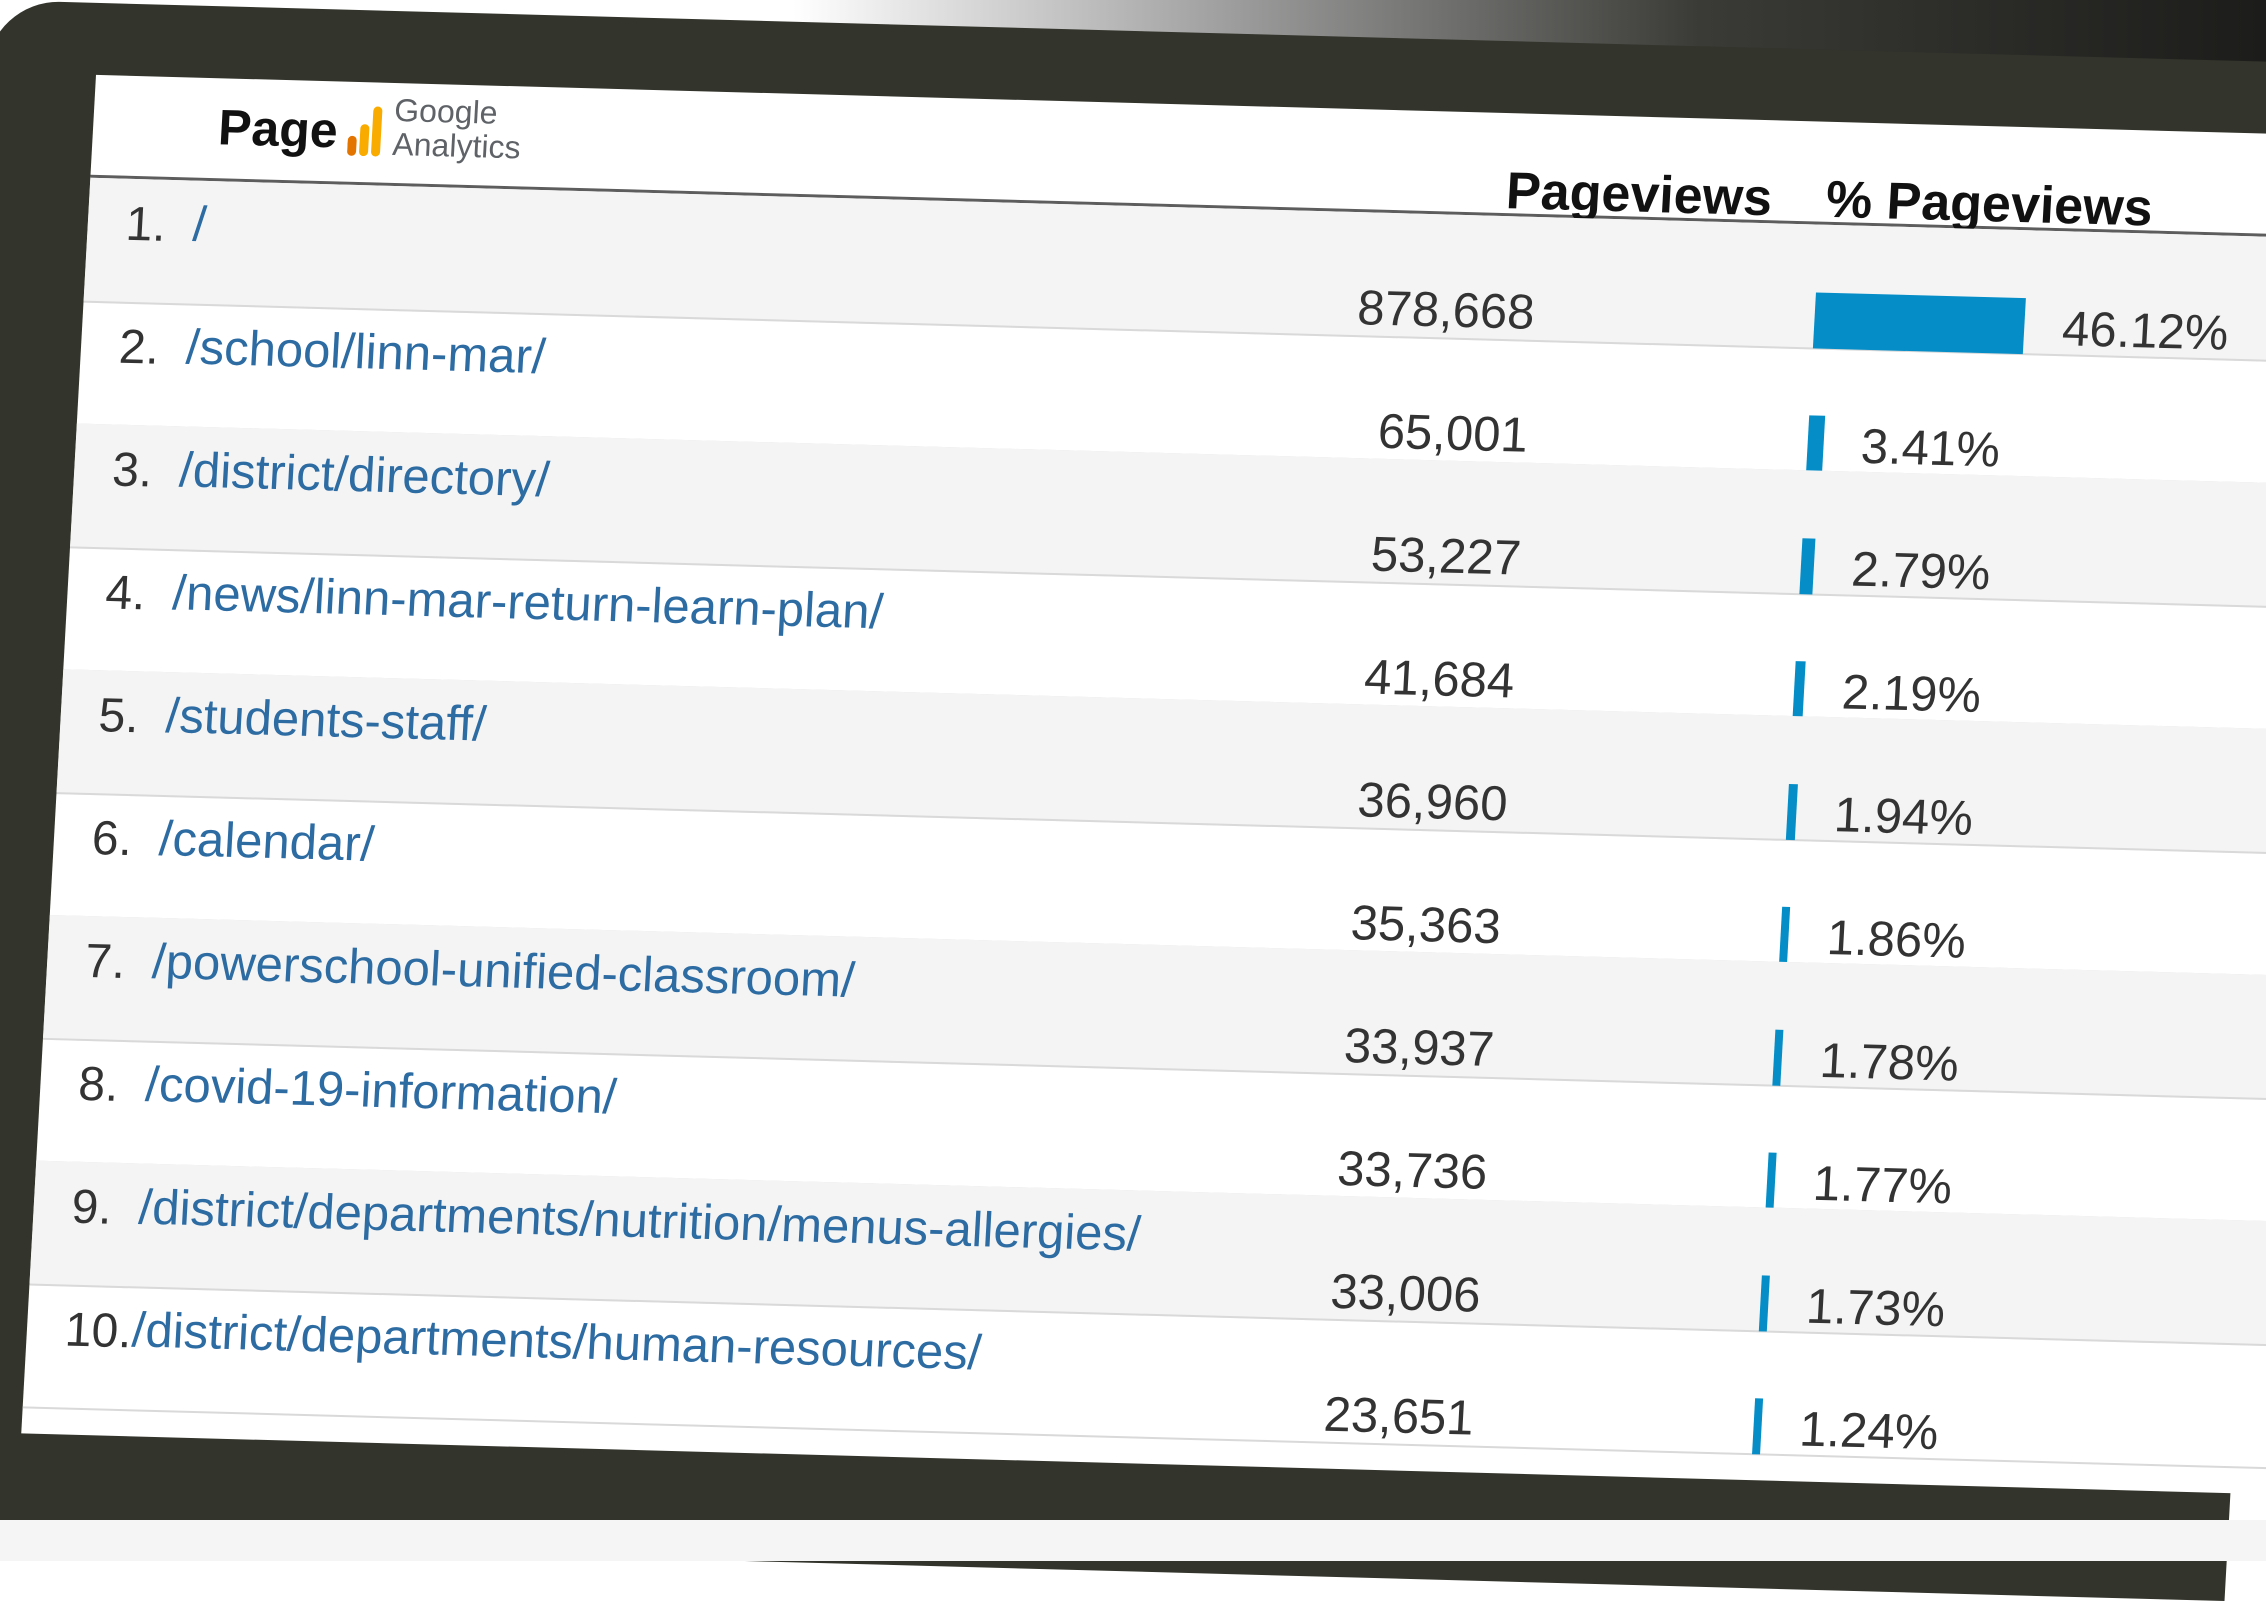 The height and width of the screenshot is (1602, 2266). I want to click on pct-value: 1.77%, so click(1882, 1185).